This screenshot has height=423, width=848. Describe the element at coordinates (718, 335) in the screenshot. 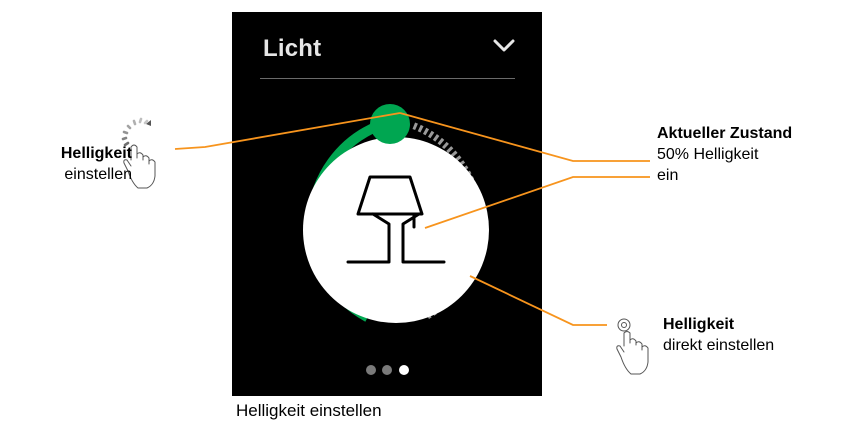

I see `callout-direct: Helligkeit direkt einstellen` at that location.